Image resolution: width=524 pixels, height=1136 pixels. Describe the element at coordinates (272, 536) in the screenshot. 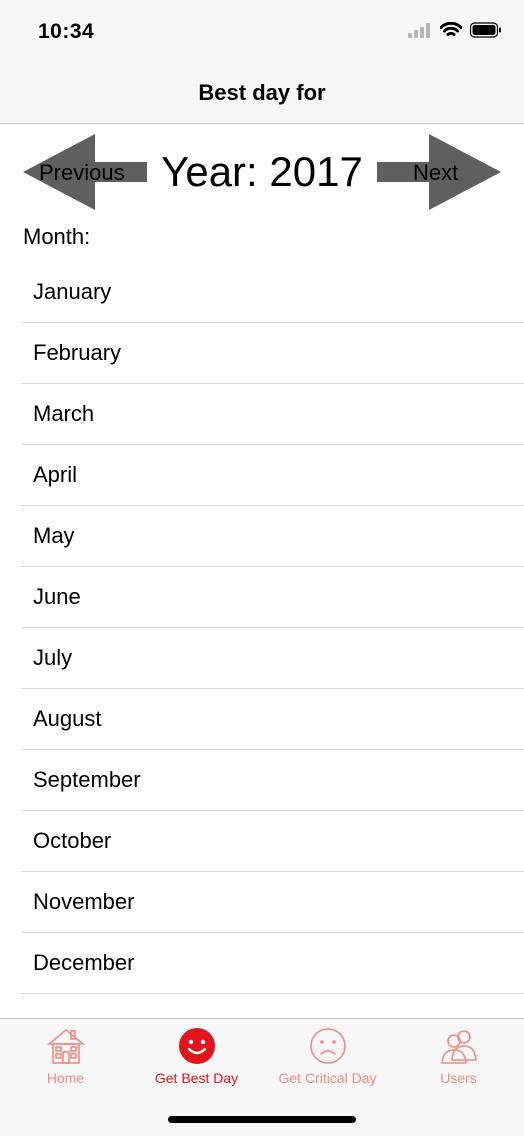

I see `month-item-may: May` at that location.